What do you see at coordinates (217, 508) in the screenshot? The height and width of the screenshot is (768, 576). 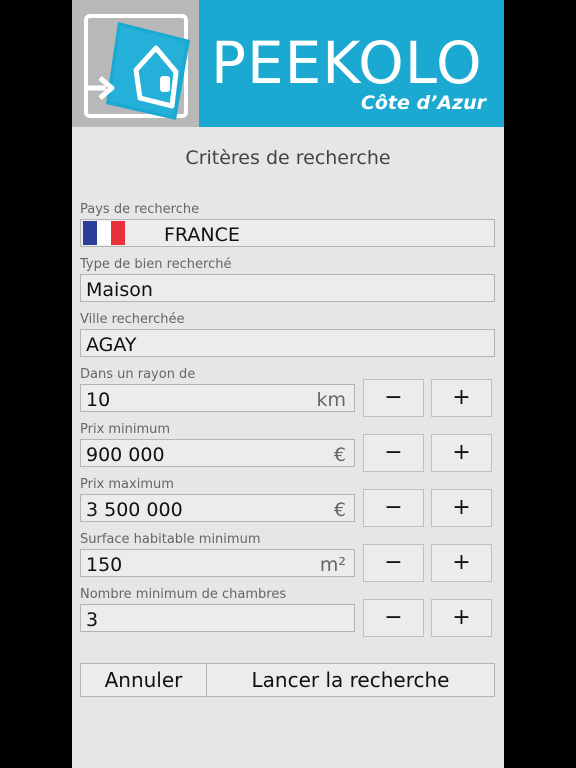 I see `max-price-input: 3 500 000 €` at bounding box center [217, 508].